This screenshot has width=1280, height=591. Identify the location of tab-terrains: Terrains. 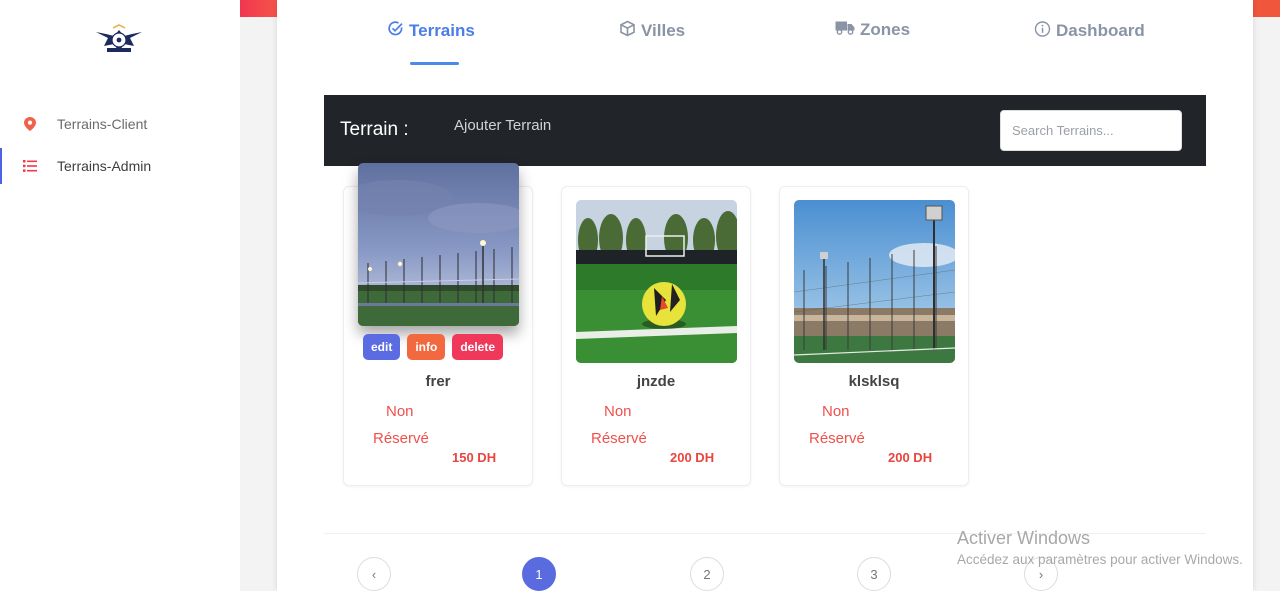
(431, 31).